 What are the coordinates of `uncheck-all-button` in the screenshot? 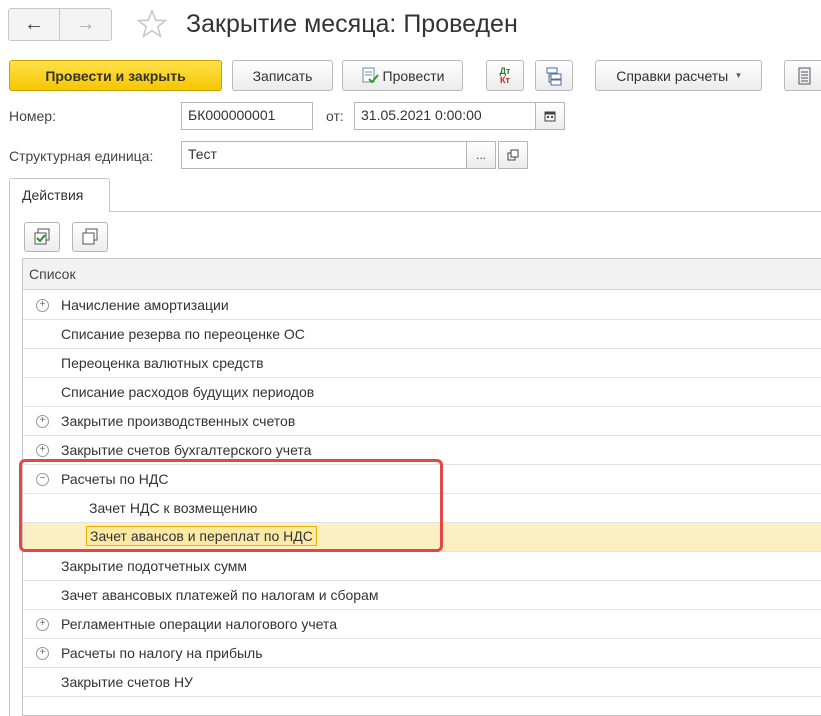 It's located at (90, 237).